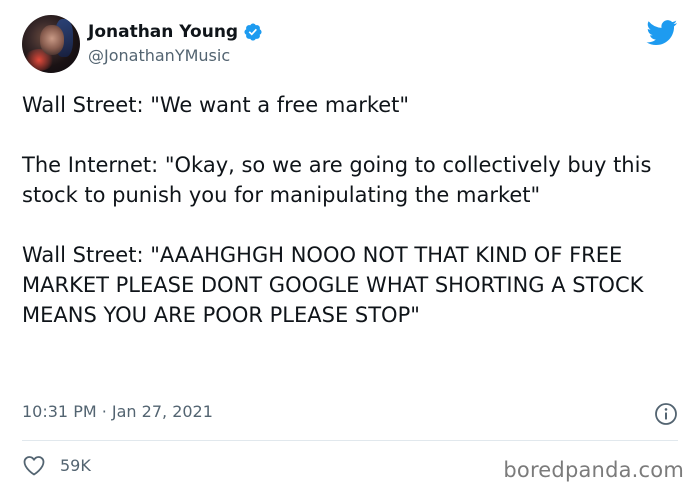 This screenshot has width=700, height=494. What do you see at coordinates (159, 55) in the screenshot?
I see `author-handle: @JonathanYMusic` at bounding box center [159, 55].